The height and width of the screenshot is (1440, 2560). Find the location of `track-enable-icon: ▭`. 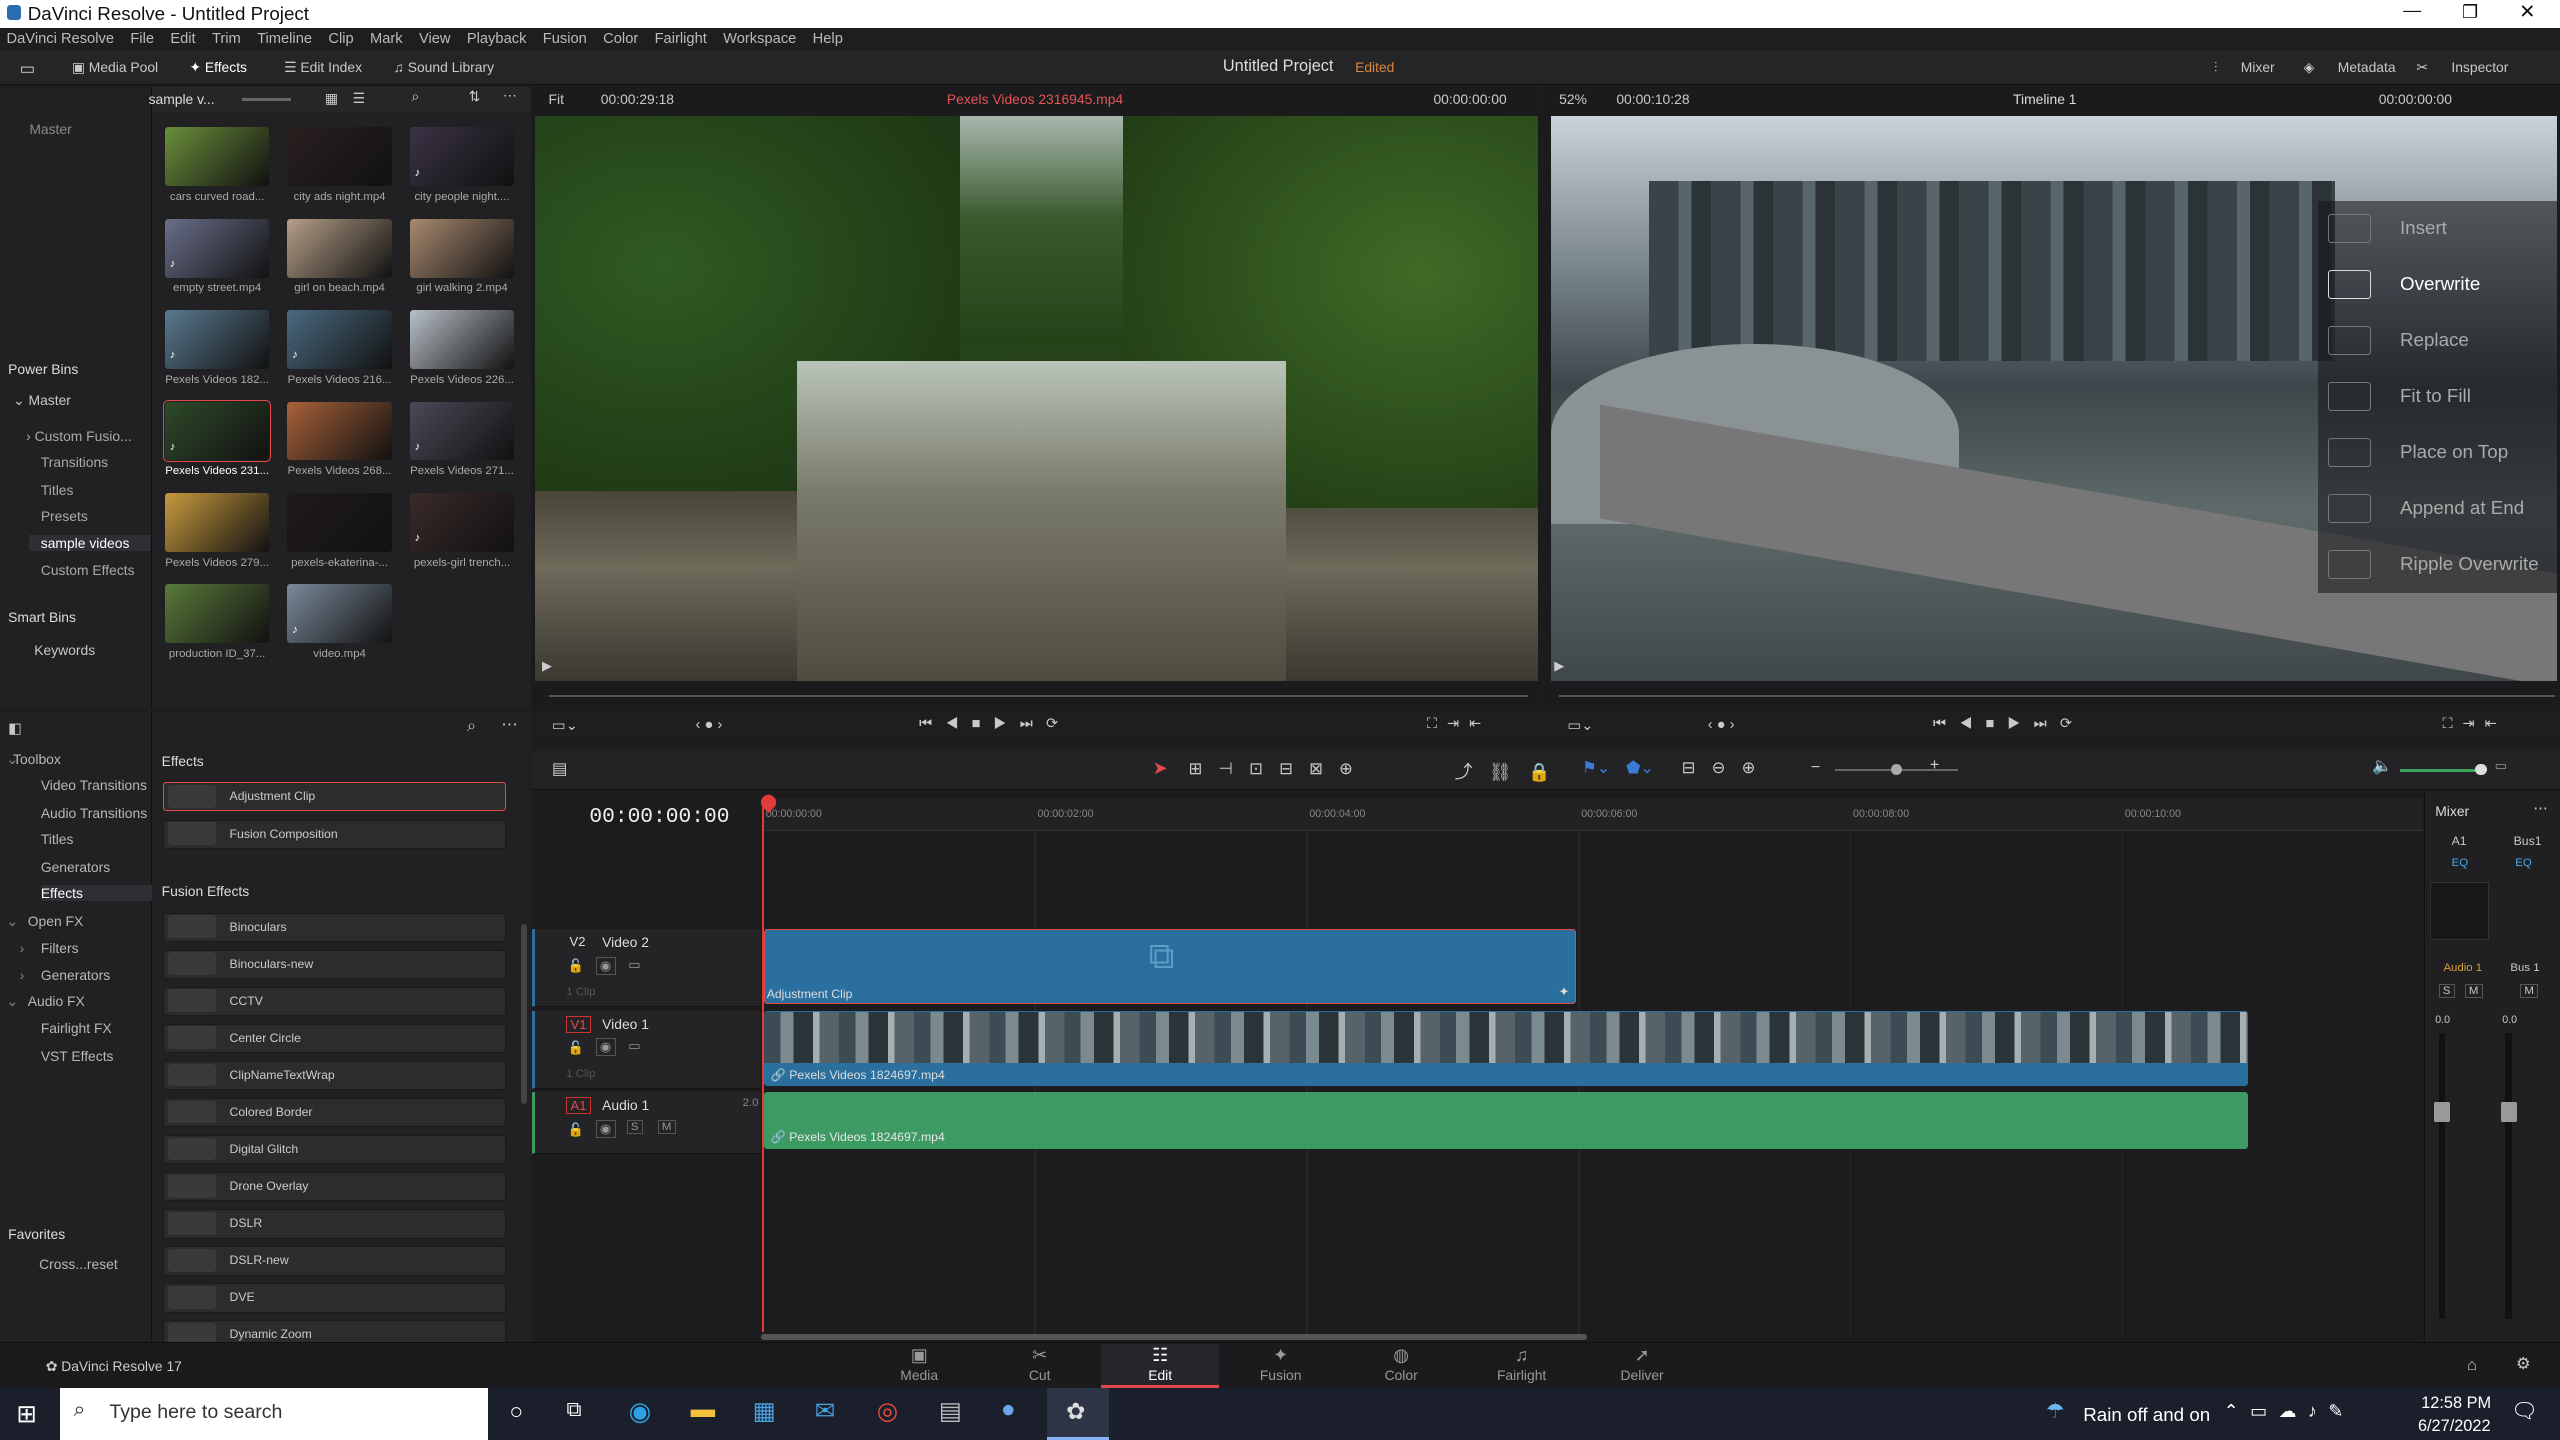

track-enable-icon: ▭ is located at coordinates (634, 965).